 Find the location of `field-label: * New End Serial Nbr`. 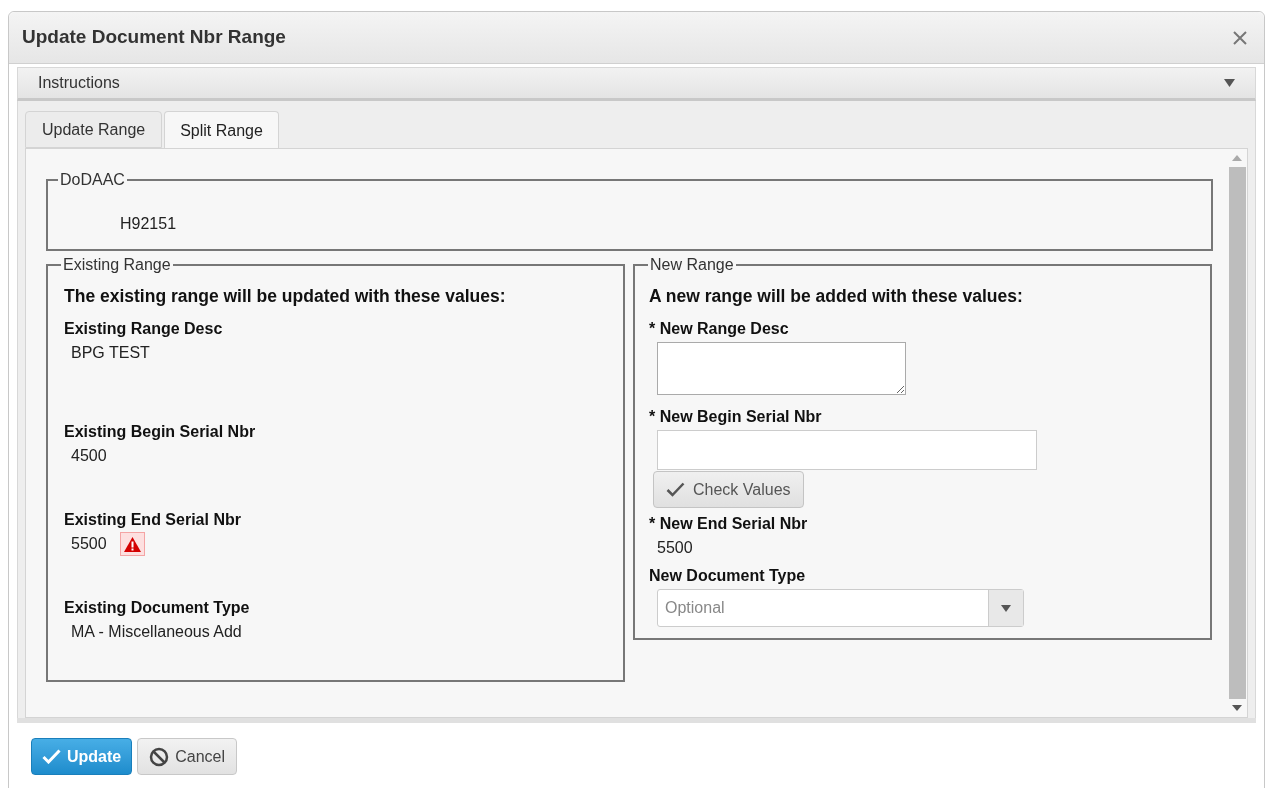

field-label: * New End Serial Nbr is located at coordinates (728, 524).